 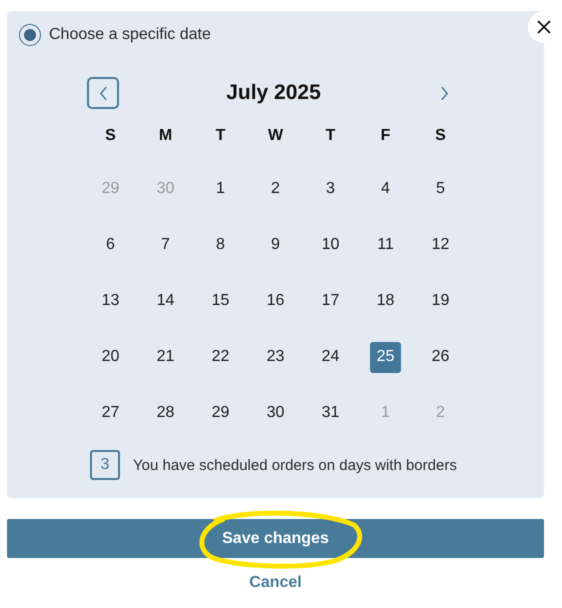 I want to click on day-cell: 5, so click(x=440, y=189).